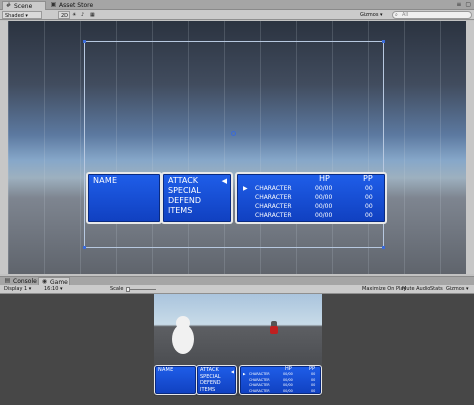 The height and width of the screenshot is (405, 474). I want to click on game-character-pp: 00, so click(313, 390).